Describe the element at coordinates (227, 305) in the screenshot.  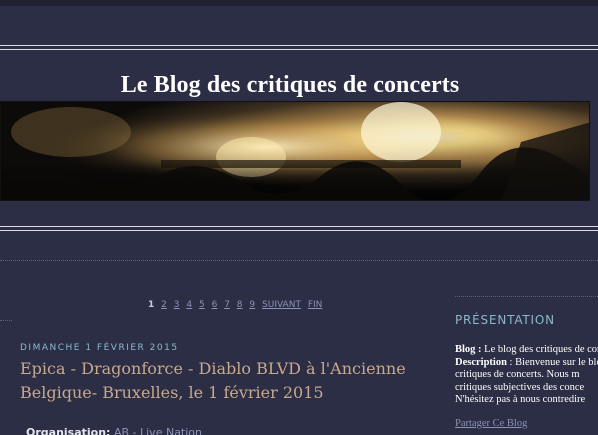
I see `page-link-7: 7` at that location.